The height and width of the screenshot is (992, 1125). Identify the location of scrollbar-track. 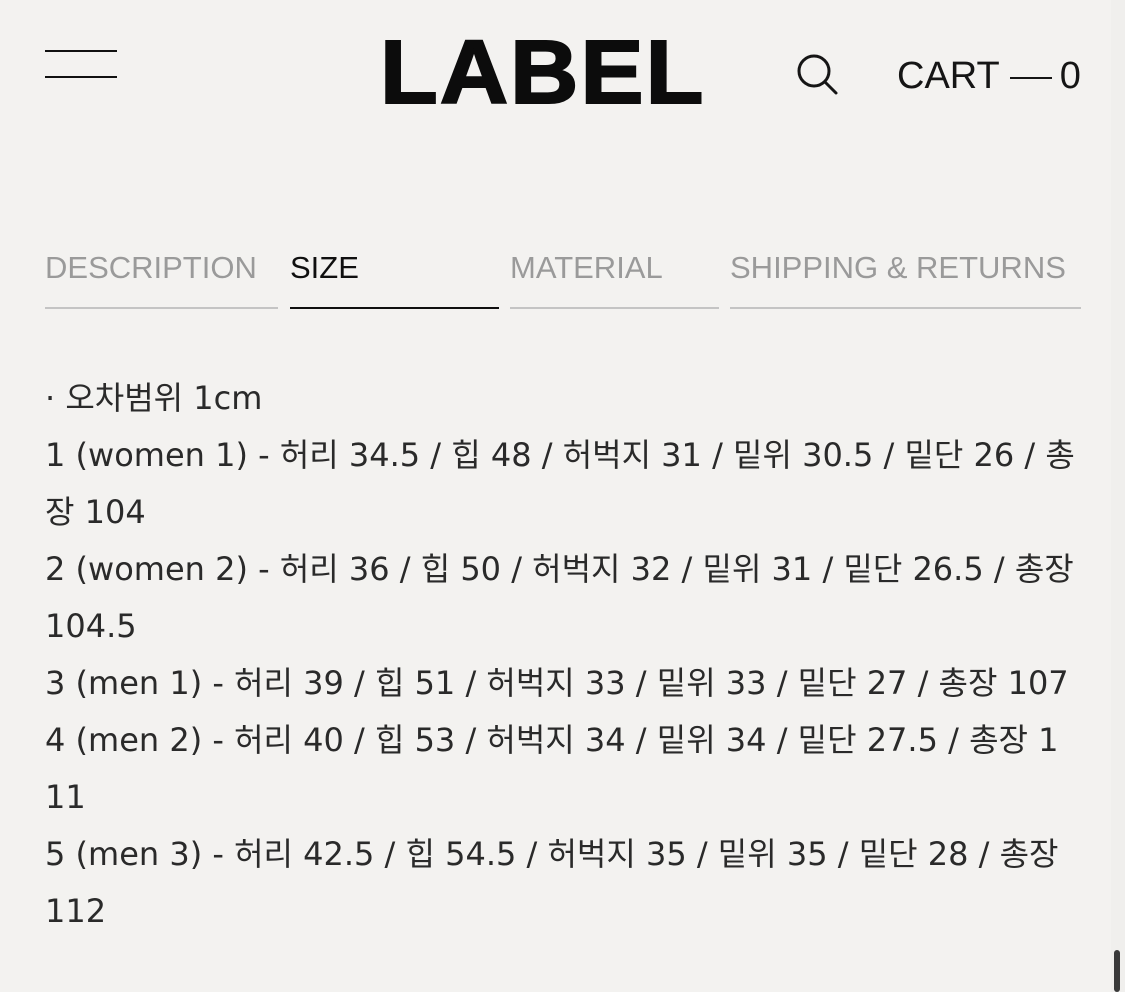
(1118, 496).